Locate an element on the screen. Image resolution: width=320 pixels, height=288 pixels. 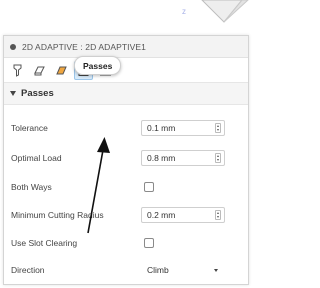
tolerance-value: 0.1 mm is located at coordinates (161, 128).